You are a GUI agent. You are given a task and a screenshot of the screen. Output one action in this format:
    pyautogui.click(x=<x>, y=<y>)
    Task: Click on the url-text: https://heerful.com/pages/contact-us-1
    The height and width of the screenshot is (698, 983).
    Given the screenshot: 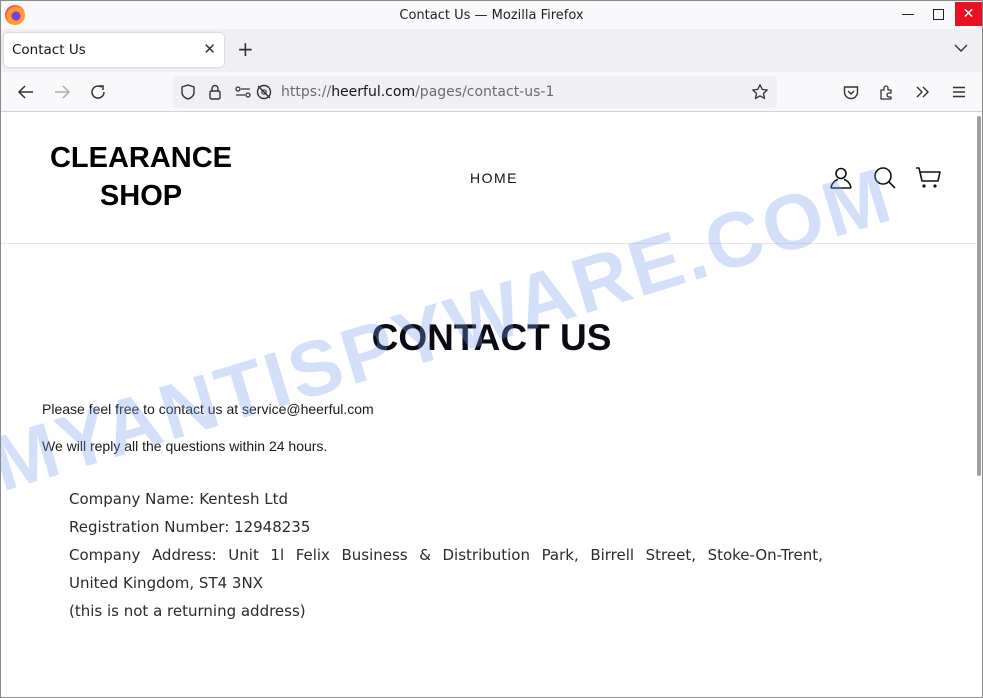 What is the action you would take?
    pyautogui.click(x=417, y=92)
    